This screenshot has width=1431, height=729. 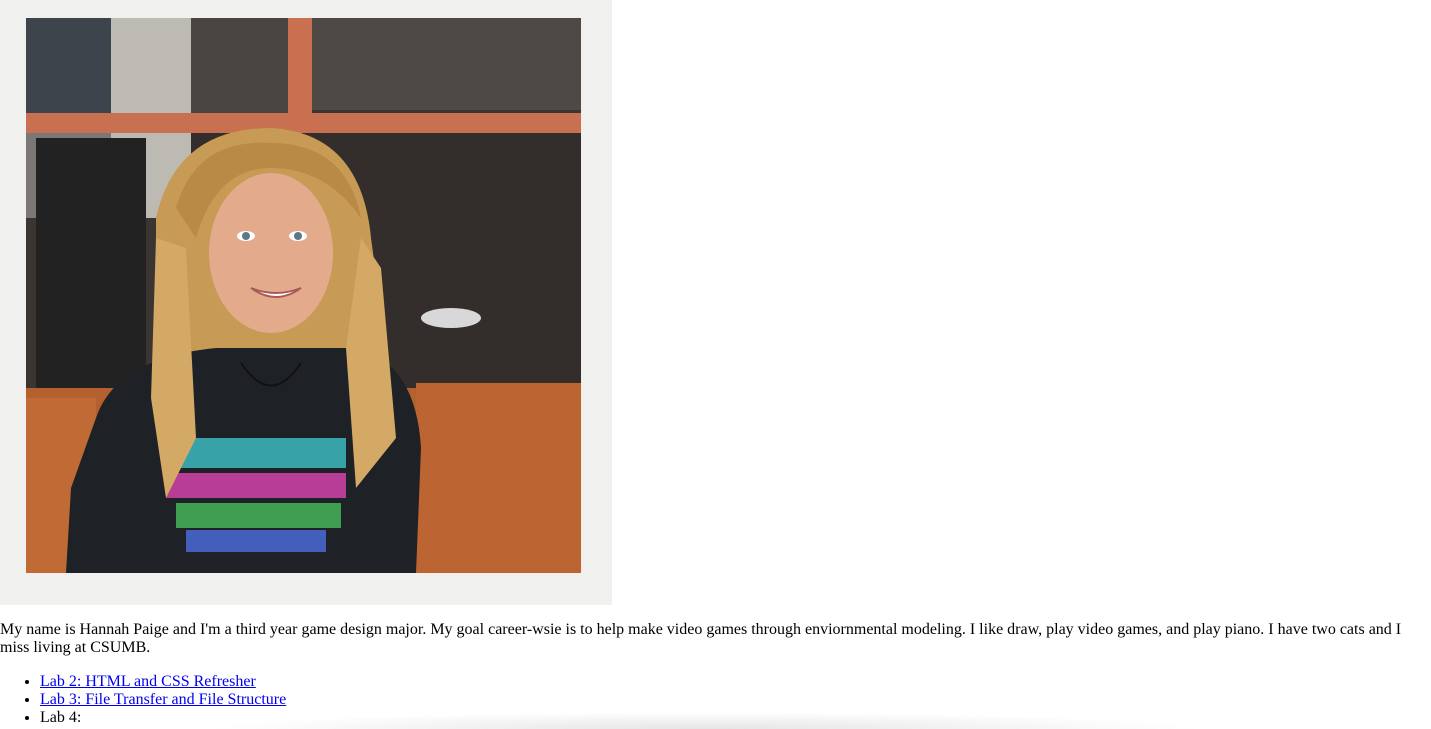 I want to click on lab-3-link: Lab 3: File Transfer and File Structure, so click(x=163, y=699).